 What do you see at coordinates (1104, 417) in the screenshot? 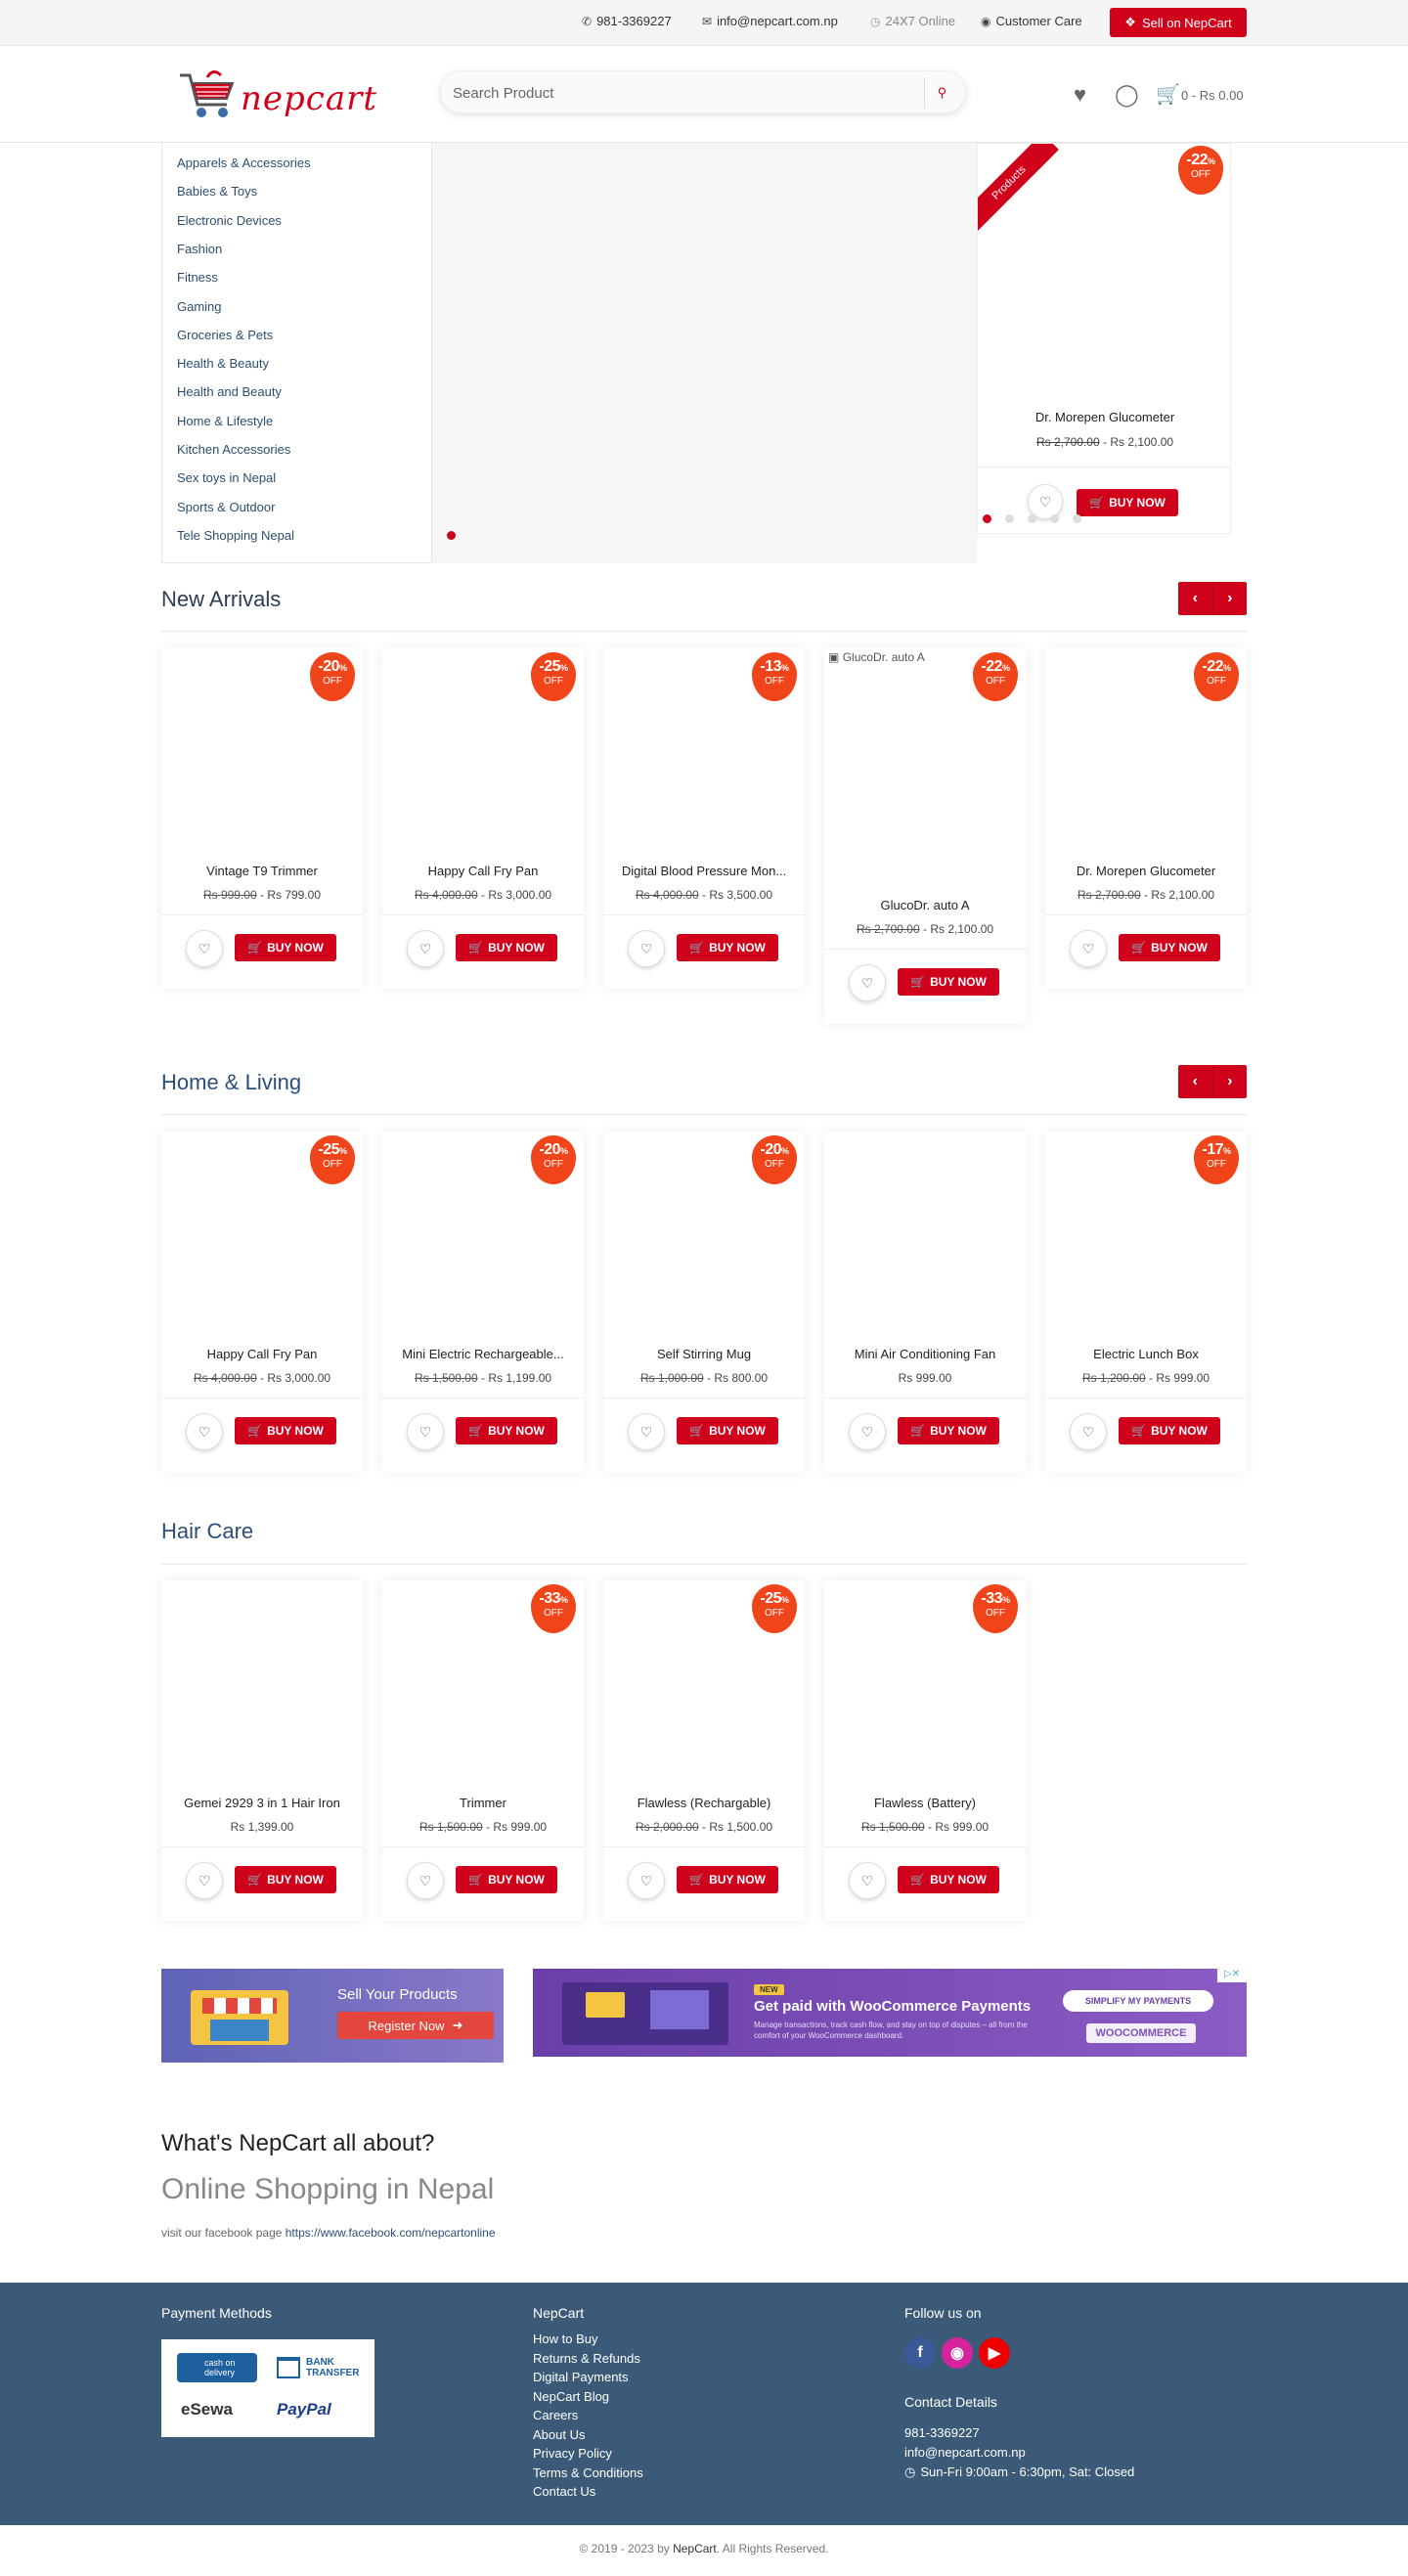
I see `featured-product-name: Dr. Morepen Glucometer` at bounding box center [1104, 417].